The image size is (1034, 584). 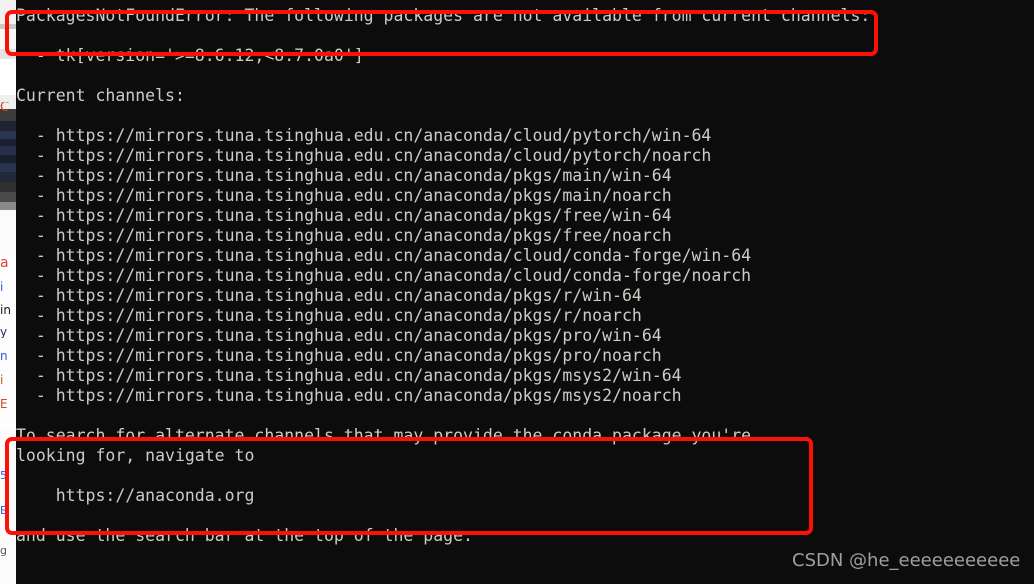 What do you see at coordinates (8, 292) in the screenshot?
I see `background-browser-page-sliver: Ca i in y n i E 5 Eg` at bounding box center [8, 292].